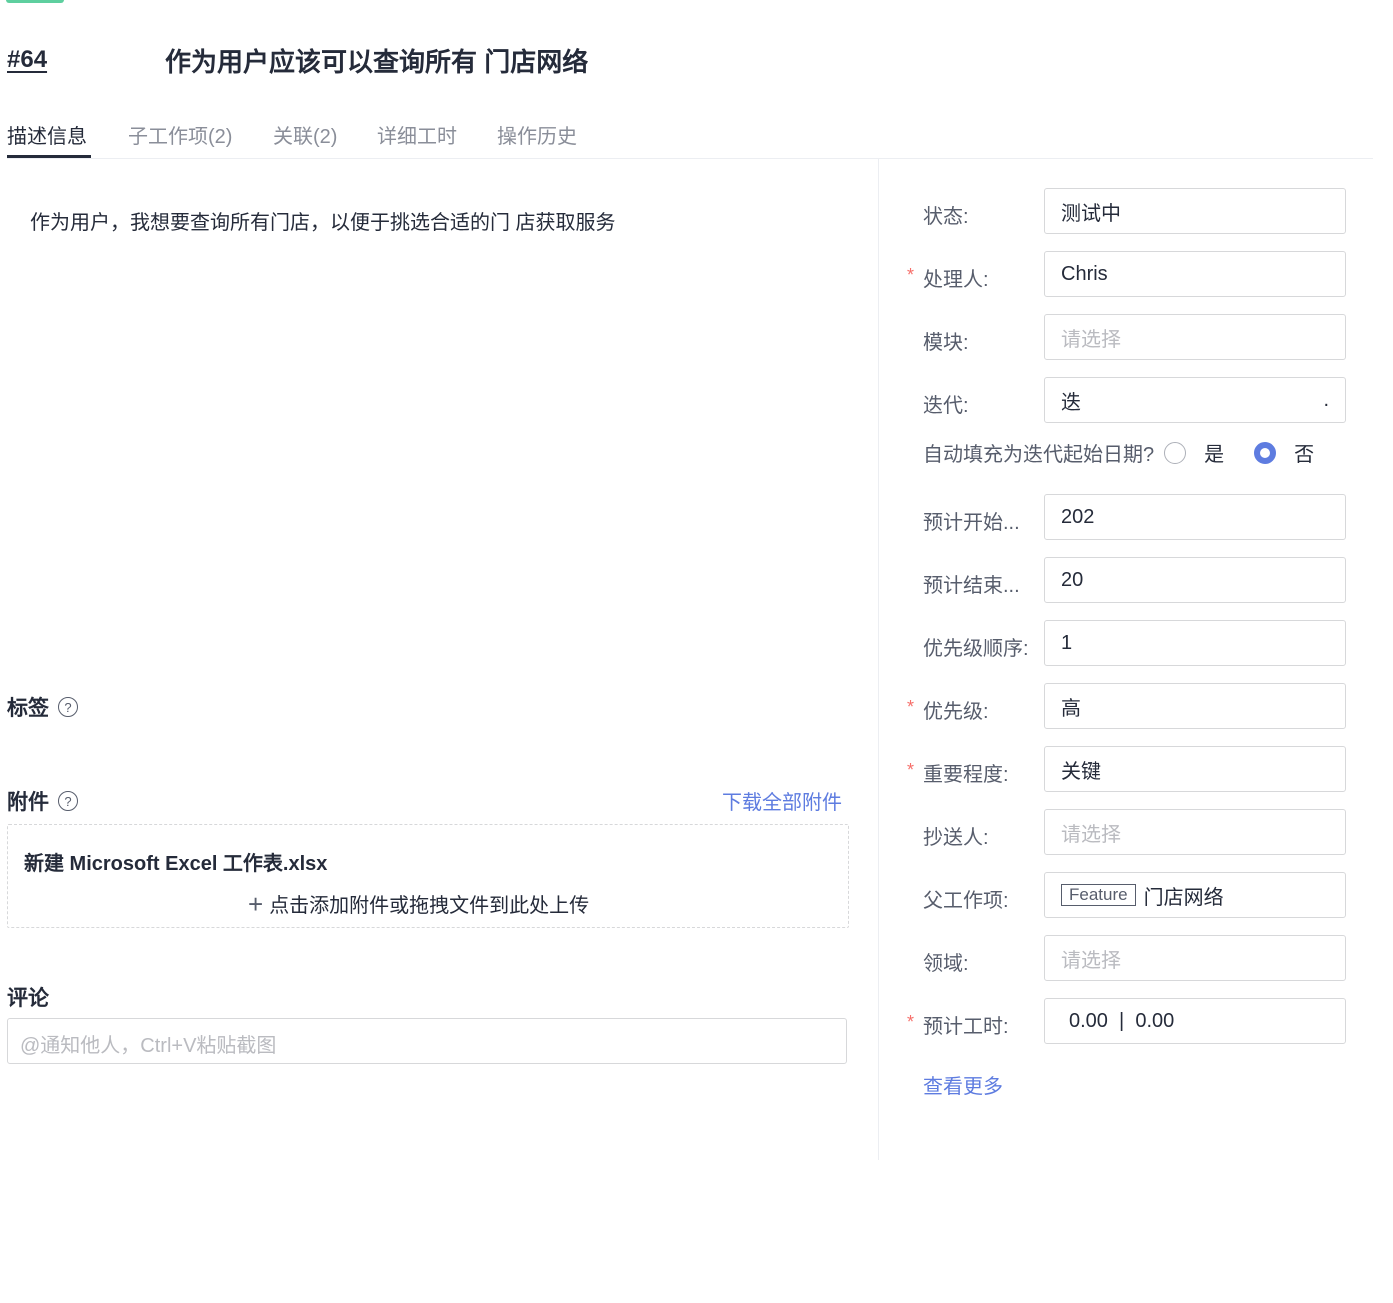  What do you see at coordinates (1071, 708) in the screenshot?
I see `priority-value: 高` at bounding box center [1071, 708].